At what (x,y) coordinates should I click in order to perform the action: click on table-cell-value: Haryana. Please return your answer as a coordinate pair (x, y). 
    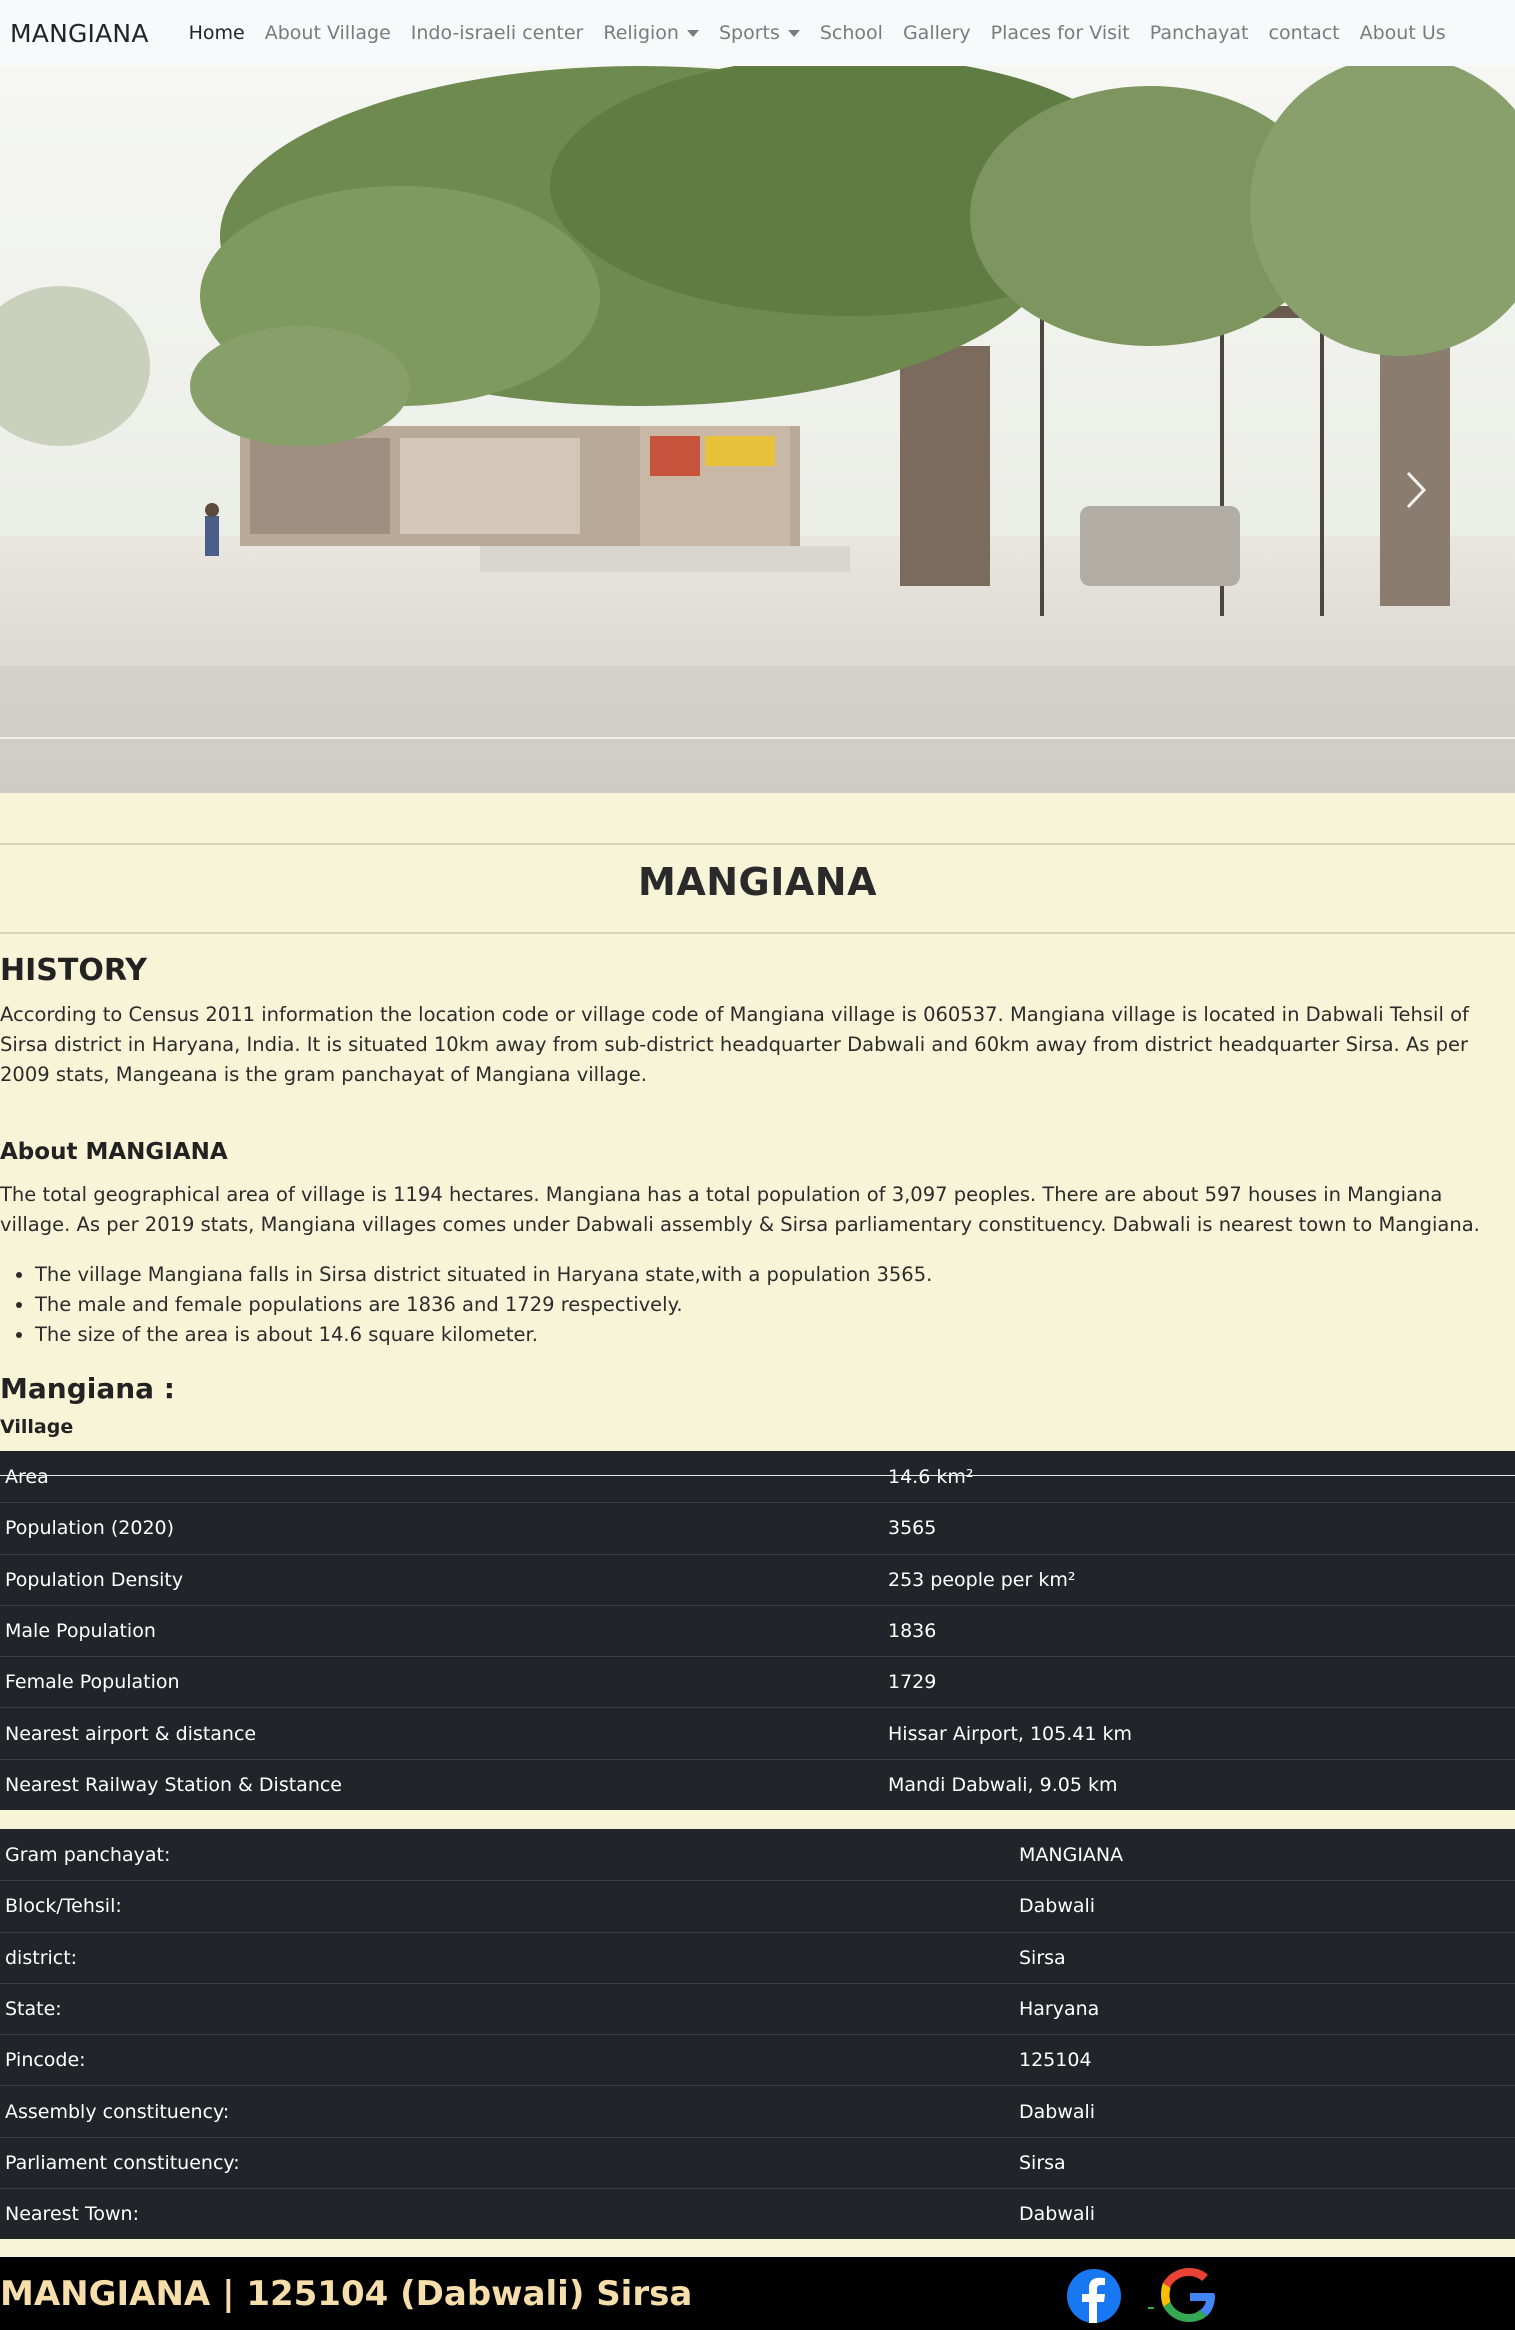
    Looking at the image, I should click on (1059, 2009).